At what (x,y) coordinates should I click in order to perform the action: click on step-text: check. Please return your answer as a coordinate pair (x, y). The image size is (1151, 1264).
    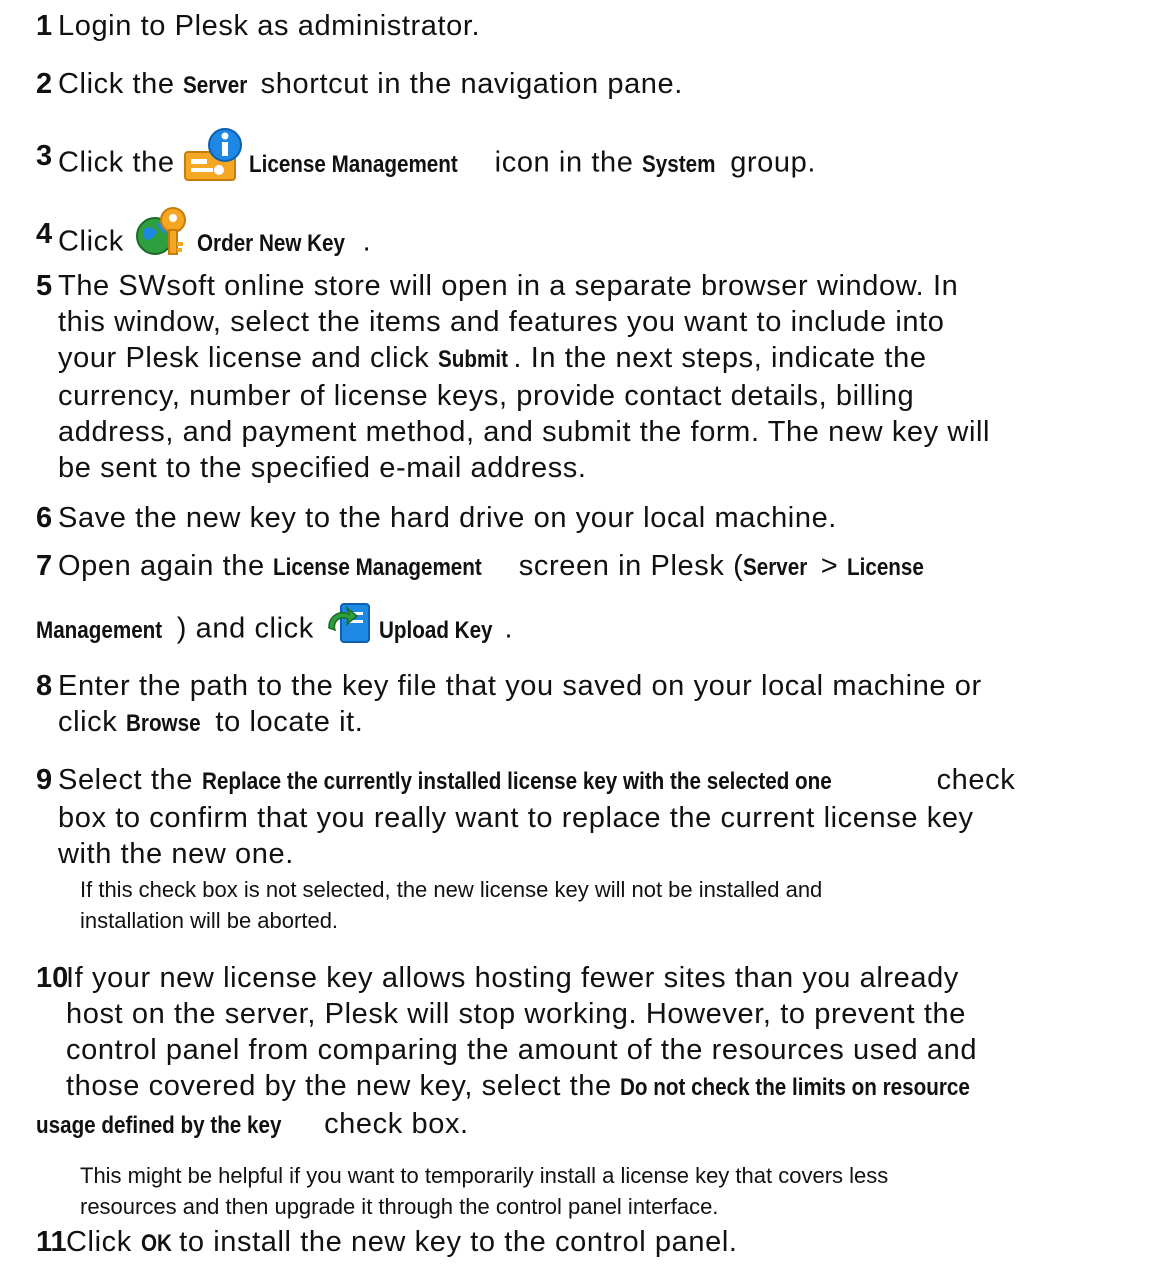
    Looking at the image, I should click on (971, 780).